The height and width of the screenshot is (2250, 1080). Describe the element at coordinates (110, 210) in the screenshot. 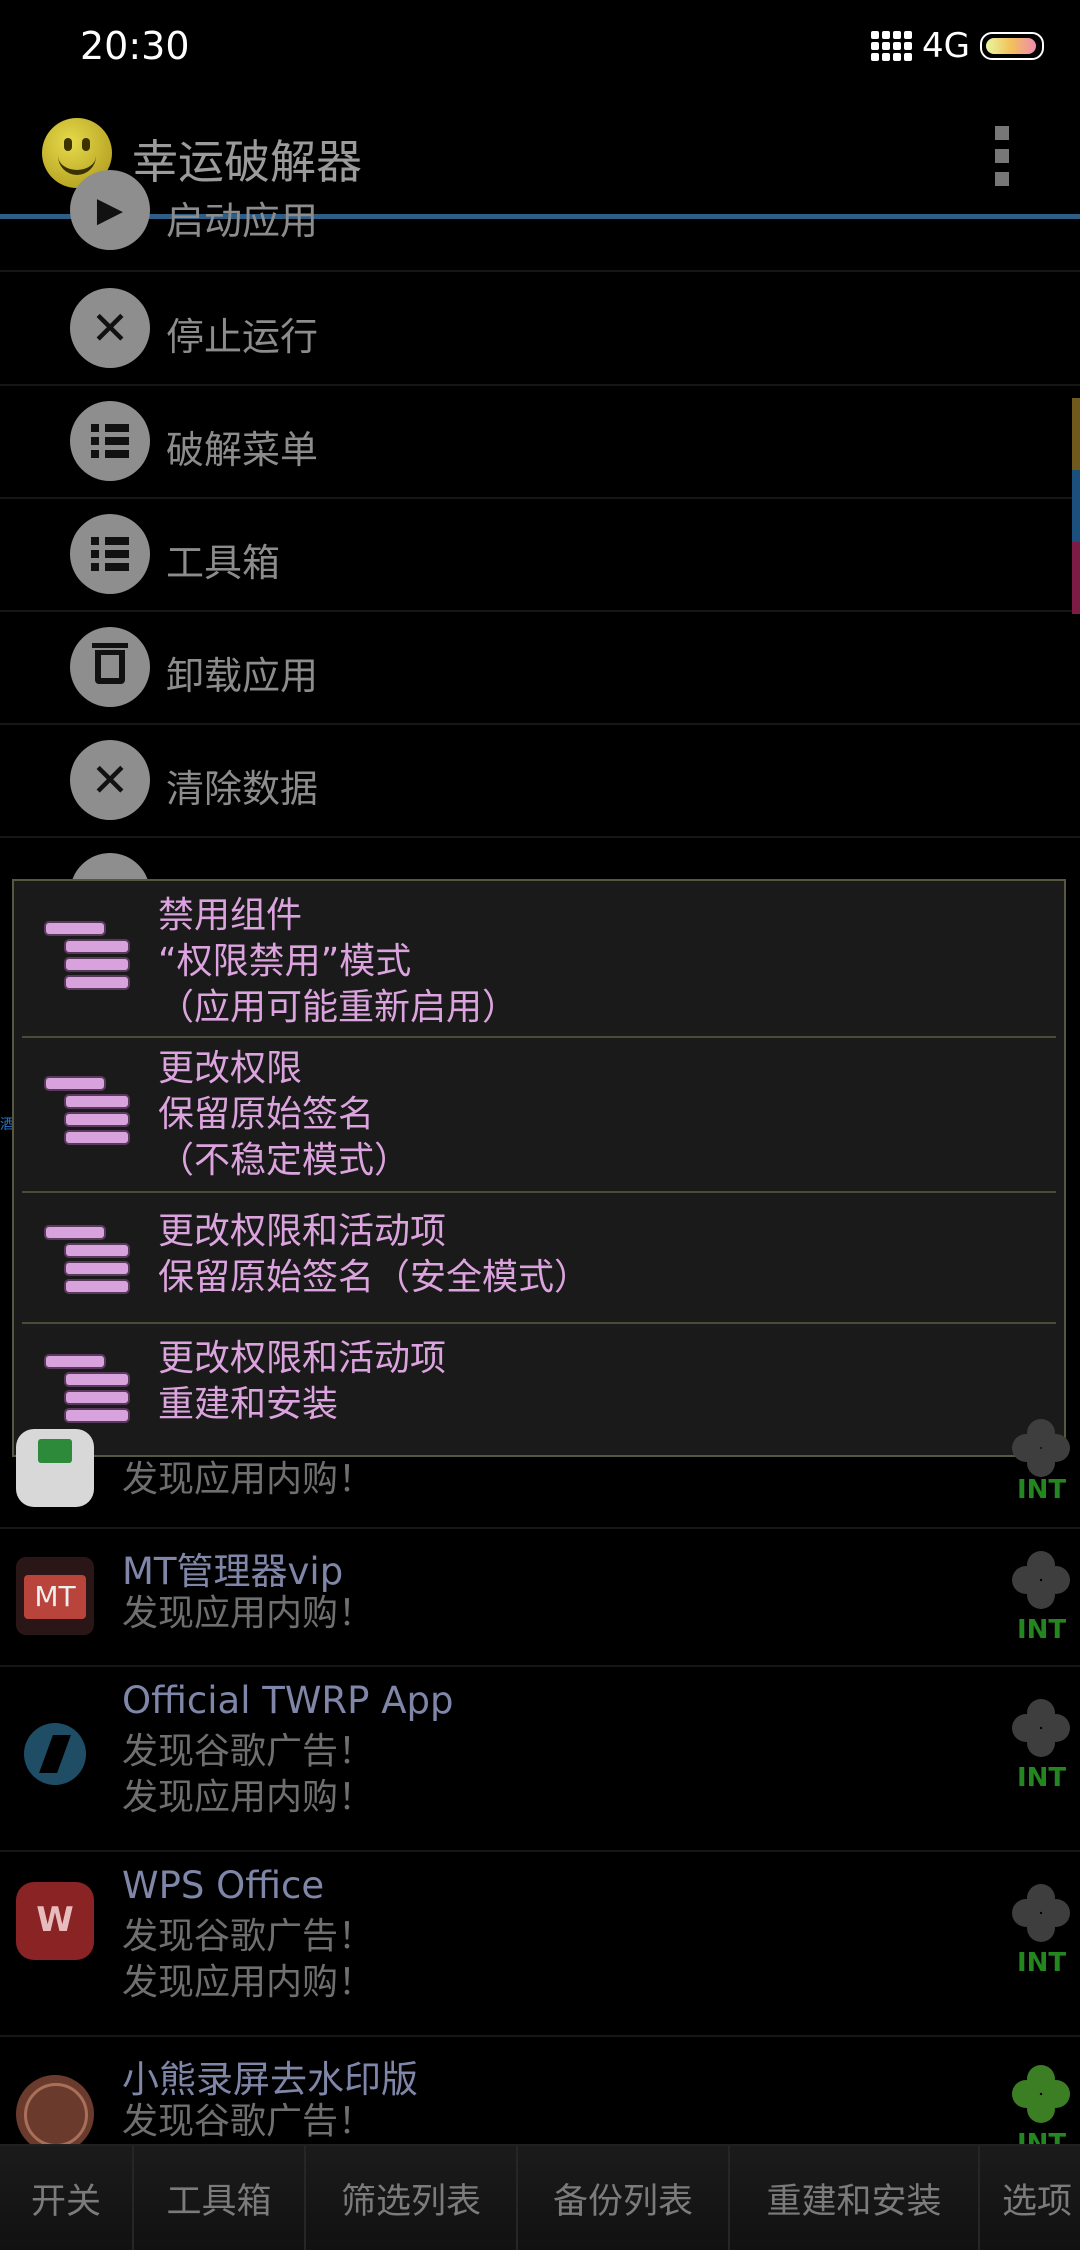

I see `play-icon: ▶` at that location.